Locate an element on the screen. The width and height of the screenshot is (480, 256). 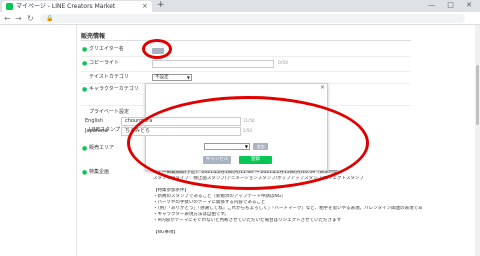
section-title: 販売情報 is located at coordinates (93, 36).